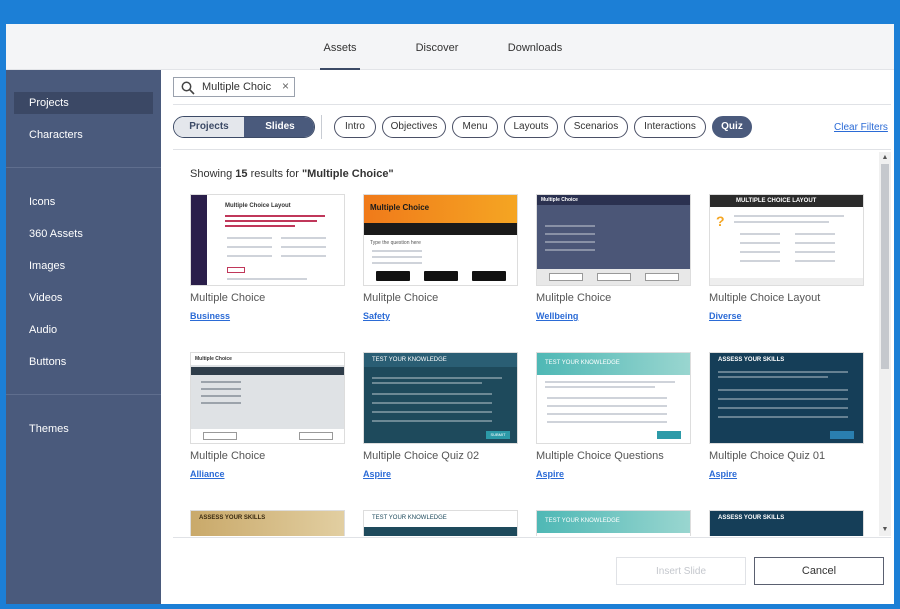  What do you see at coordinates (292, 174) in the screenshot?
I see `results-summary: Showing 15 results for "Multiple Choice"` at bounding box center [292, 174].